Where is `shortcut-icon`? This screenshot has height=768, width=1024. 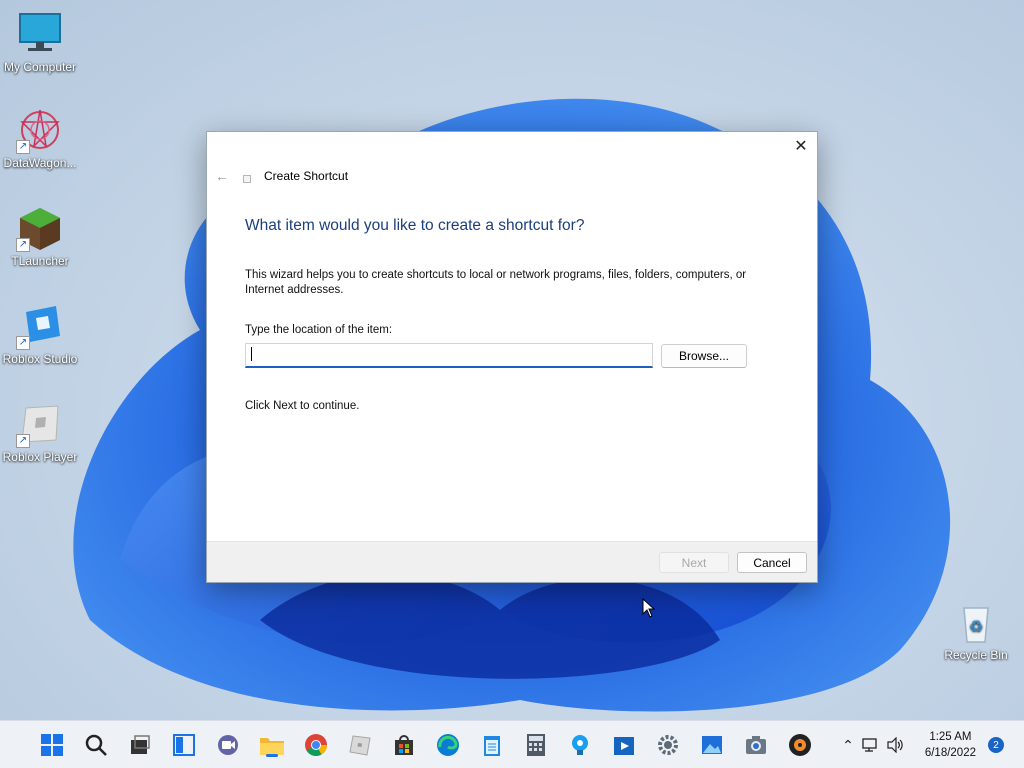
shortcut-icon is located at coordinates (247, 179).